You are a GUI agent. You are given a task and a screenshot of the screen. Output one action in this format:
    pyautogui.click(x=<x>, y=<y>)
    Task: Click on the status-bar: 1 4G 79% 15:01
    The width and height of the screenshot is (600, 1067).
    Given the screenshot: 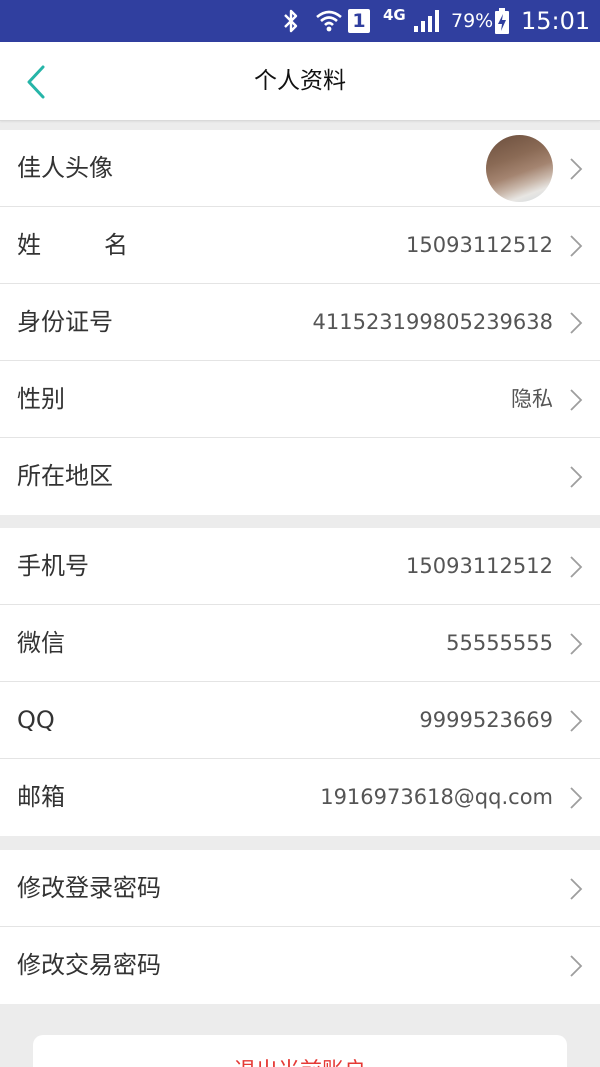 What is the action you would take?
    pyautogui.click(x=300, y=21)
    